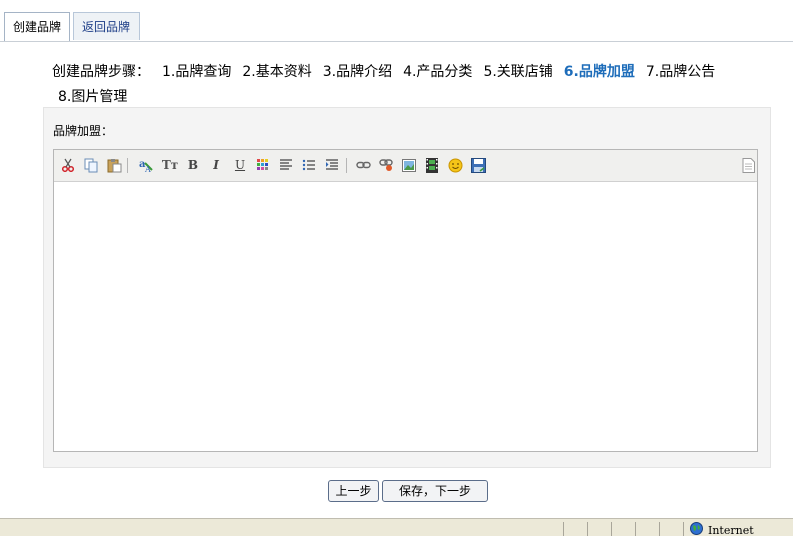 Image resolution: width=793 pixels, height=538 pixels. Describe the element at coordinates (332, 165) in the screenshot. I see `indent-icon` at that location.